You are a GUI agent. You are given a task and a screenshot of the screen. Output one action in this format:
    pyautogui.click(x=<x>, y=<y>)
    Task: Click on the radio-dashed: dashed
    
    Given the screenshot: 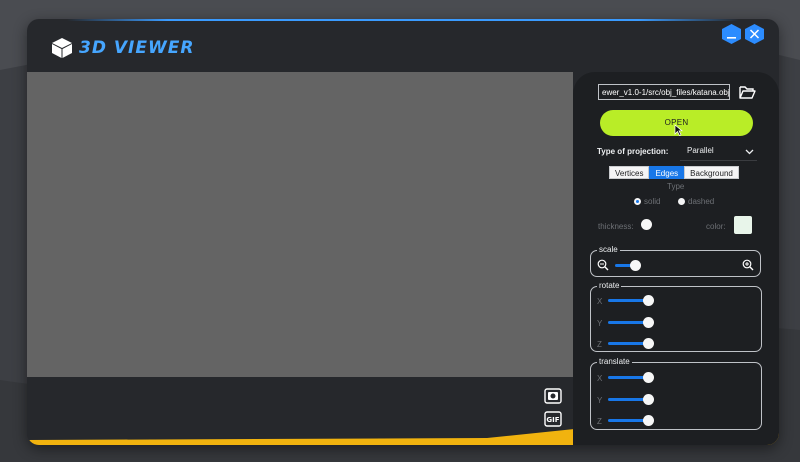 What is the action you would take?
    pyautogui.click(x=696, y=201)
    